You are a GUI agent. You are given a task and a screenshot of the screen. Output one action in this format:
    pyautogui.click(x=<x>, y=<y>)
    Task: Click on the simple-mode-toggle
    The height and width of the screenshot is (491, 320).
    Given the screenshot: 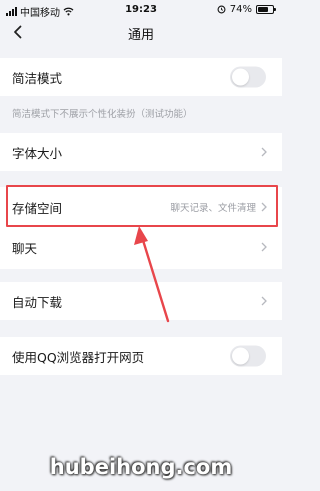 What is the action you would take?
    pyautogui.click(x=248, y=77)
    